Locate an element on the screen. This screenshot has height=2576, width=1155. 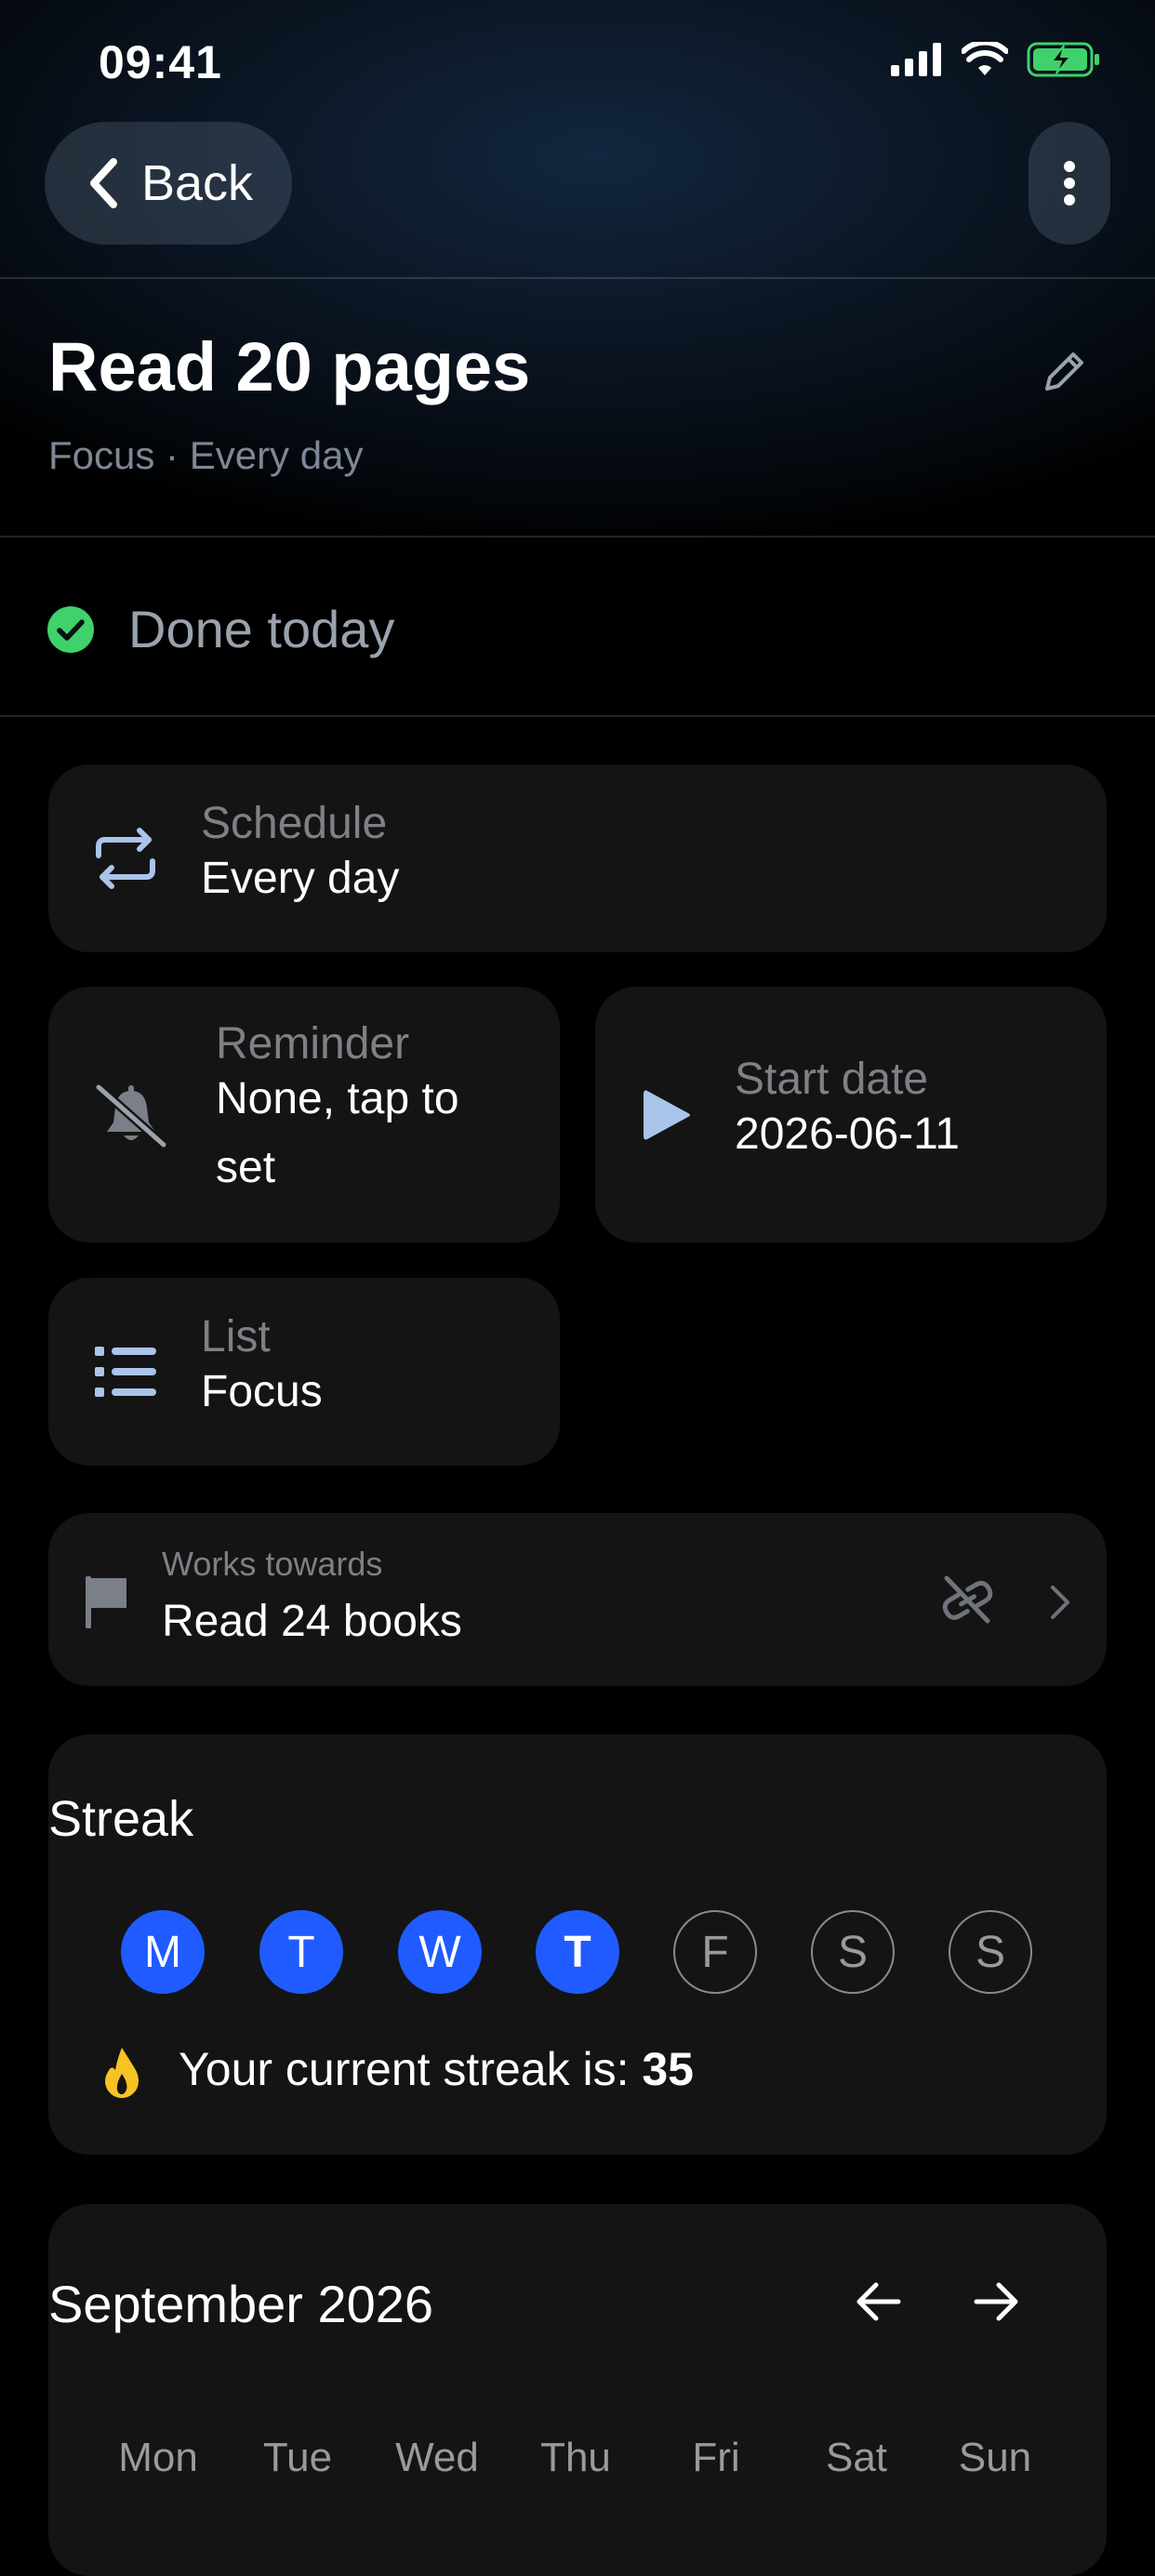
calendar-card is located at coordinates (577, 2390).